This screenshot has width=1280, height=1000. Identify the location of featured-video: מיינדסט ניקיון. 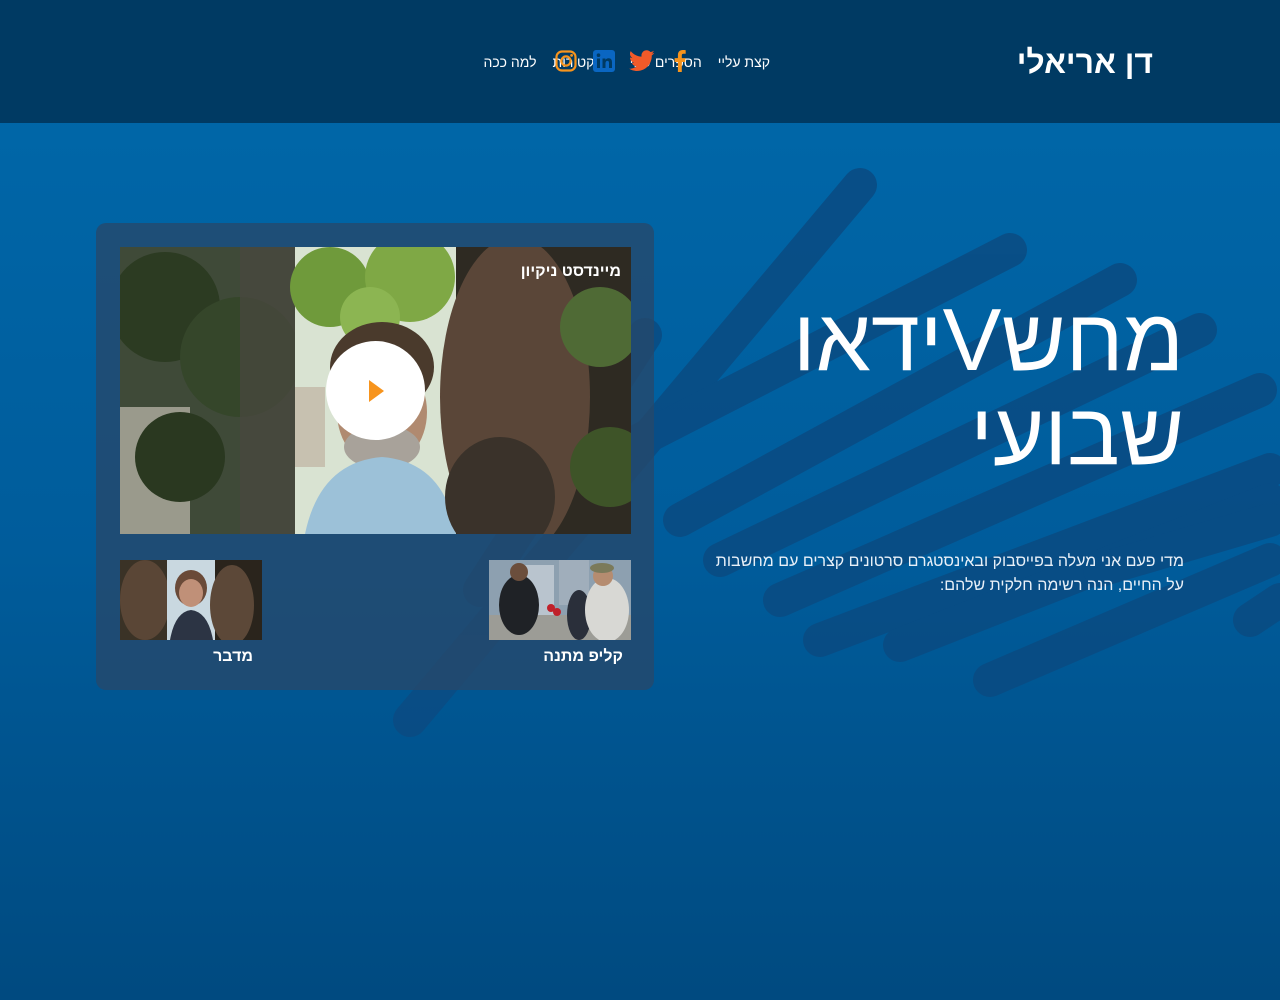
(375, 390).